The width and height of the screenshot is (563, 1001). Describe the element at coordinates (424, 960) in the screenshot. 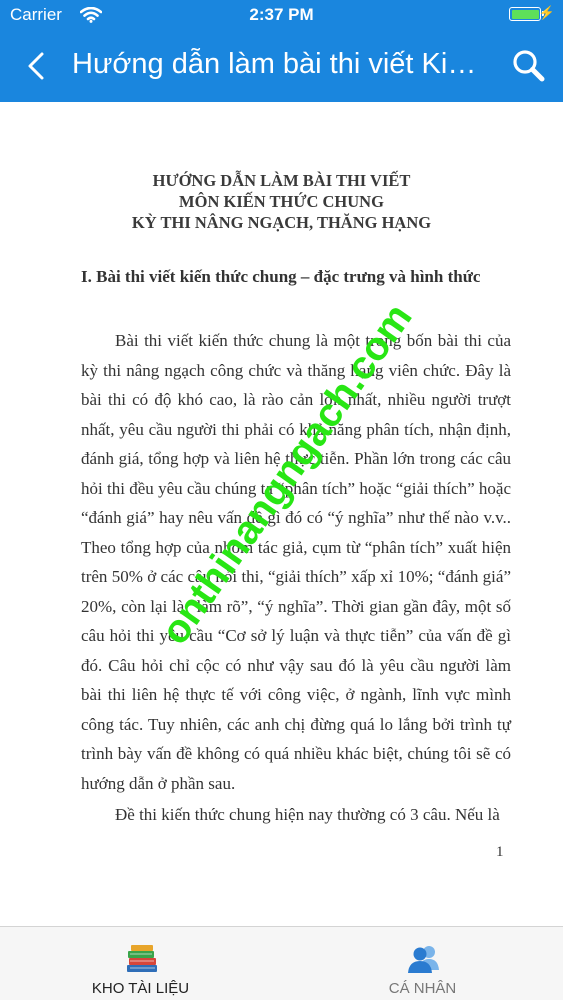

I see `users-icon` at that location.